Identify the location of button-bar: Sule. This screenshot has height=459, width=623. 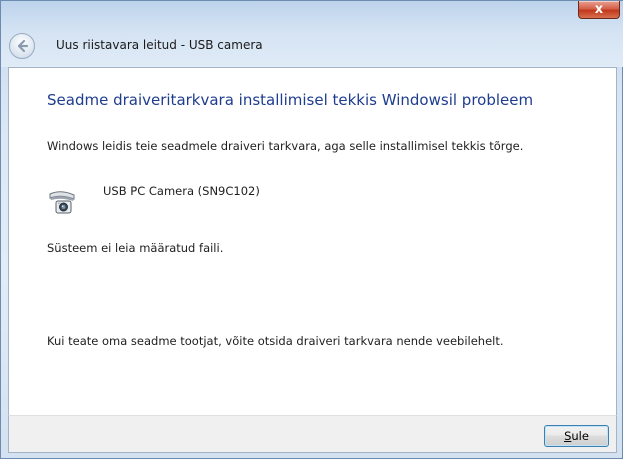
(312, 434).